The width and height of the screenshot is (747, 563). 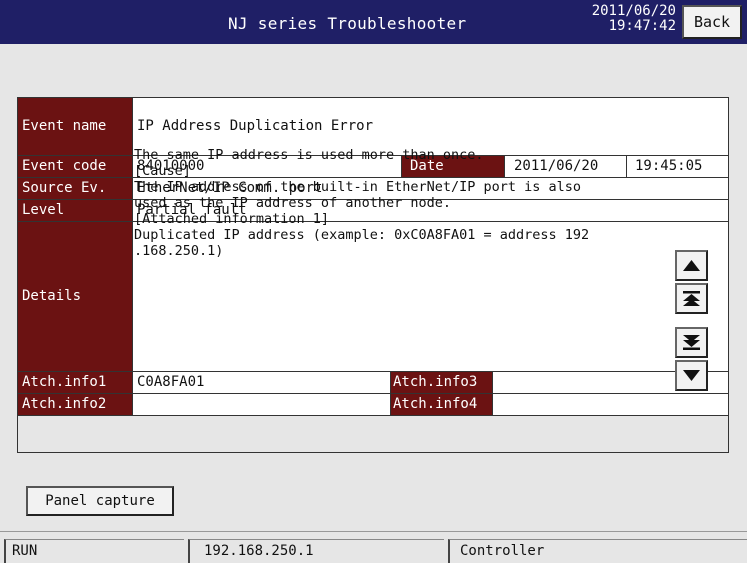 What do you see at coordinates (75, 211) in the screenshot?
I see `level-label: Level` at bounding box center [75, 211].